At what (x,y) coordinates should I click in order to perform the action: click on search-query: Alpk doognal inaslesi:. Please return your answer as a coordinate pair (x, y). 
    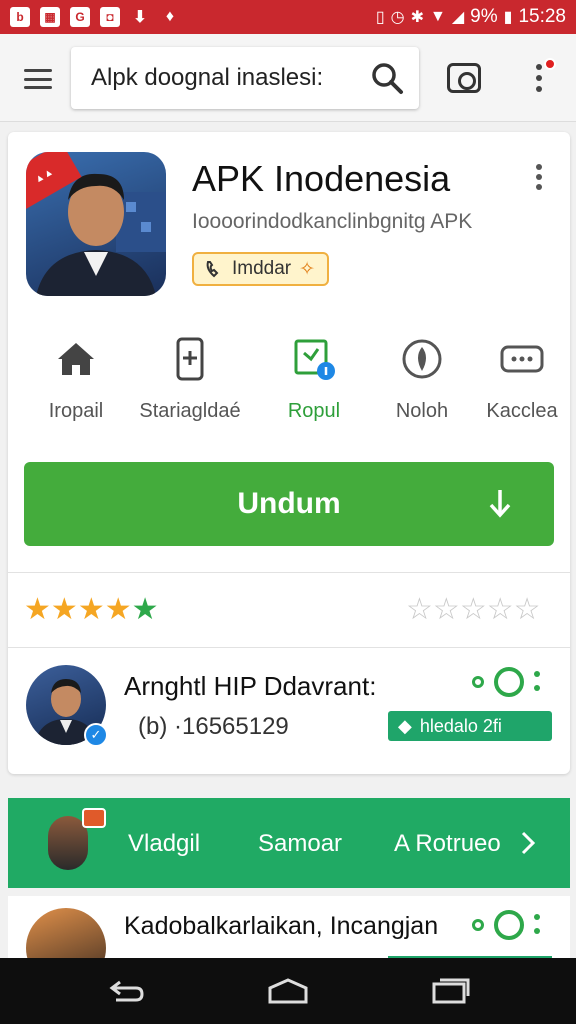
    Looking at the image, I should click on (207, 77).